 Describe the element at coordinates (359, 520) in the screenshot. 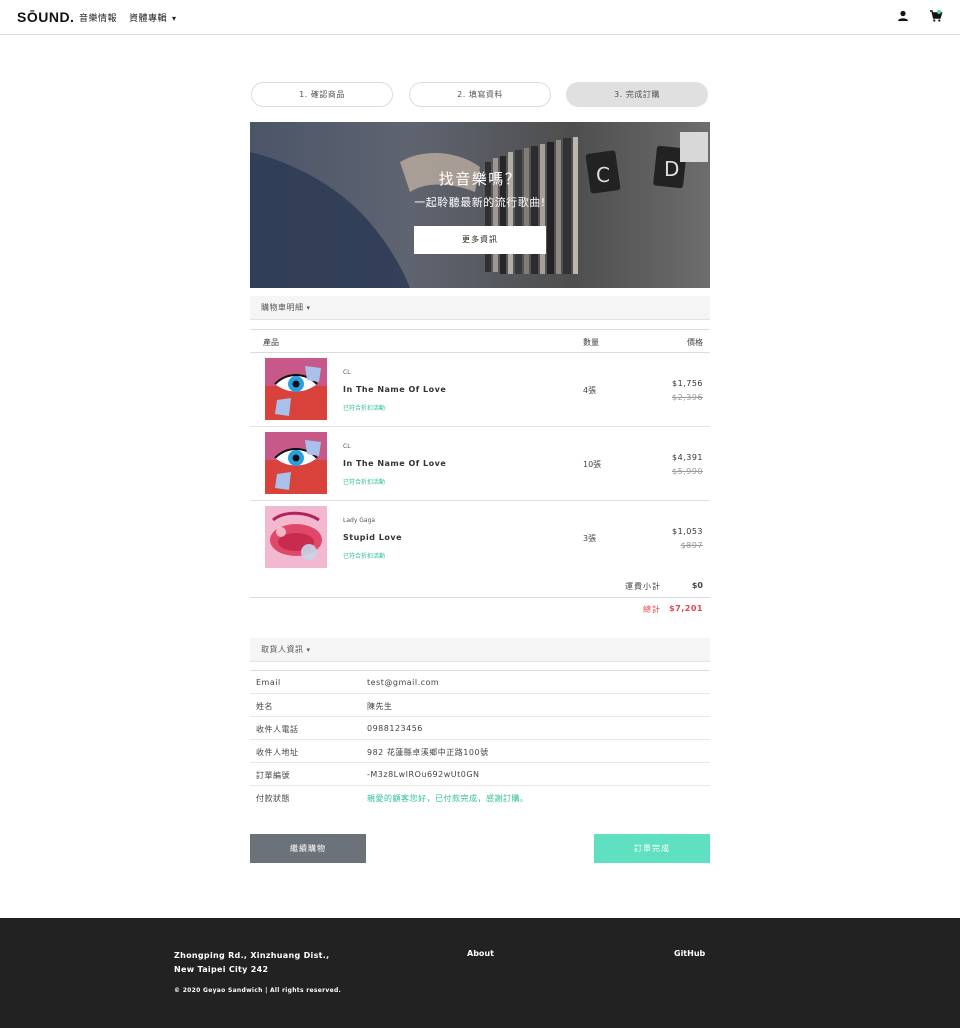

I see `item-artist: Lady Gaga` at that location.